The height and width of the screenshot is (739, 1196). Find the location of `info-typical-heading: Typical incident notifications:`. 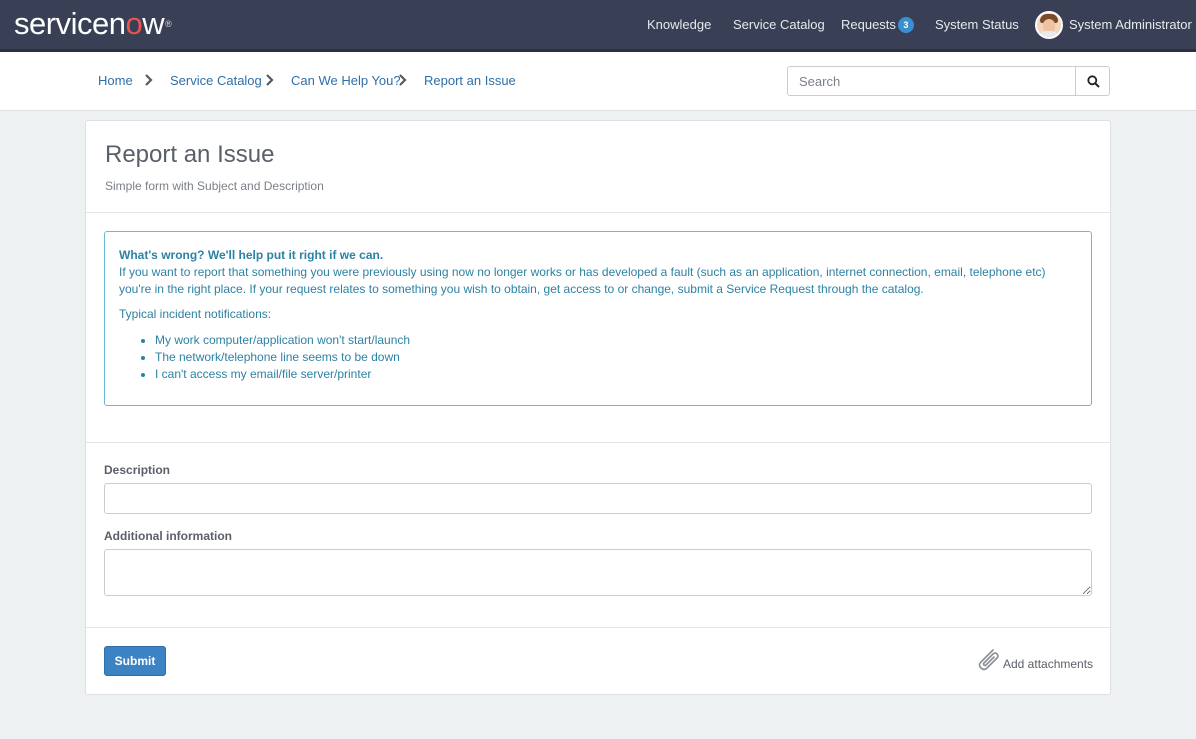

info-typical-heading: Typical incident notifications: is located at coordinates (195, 314).